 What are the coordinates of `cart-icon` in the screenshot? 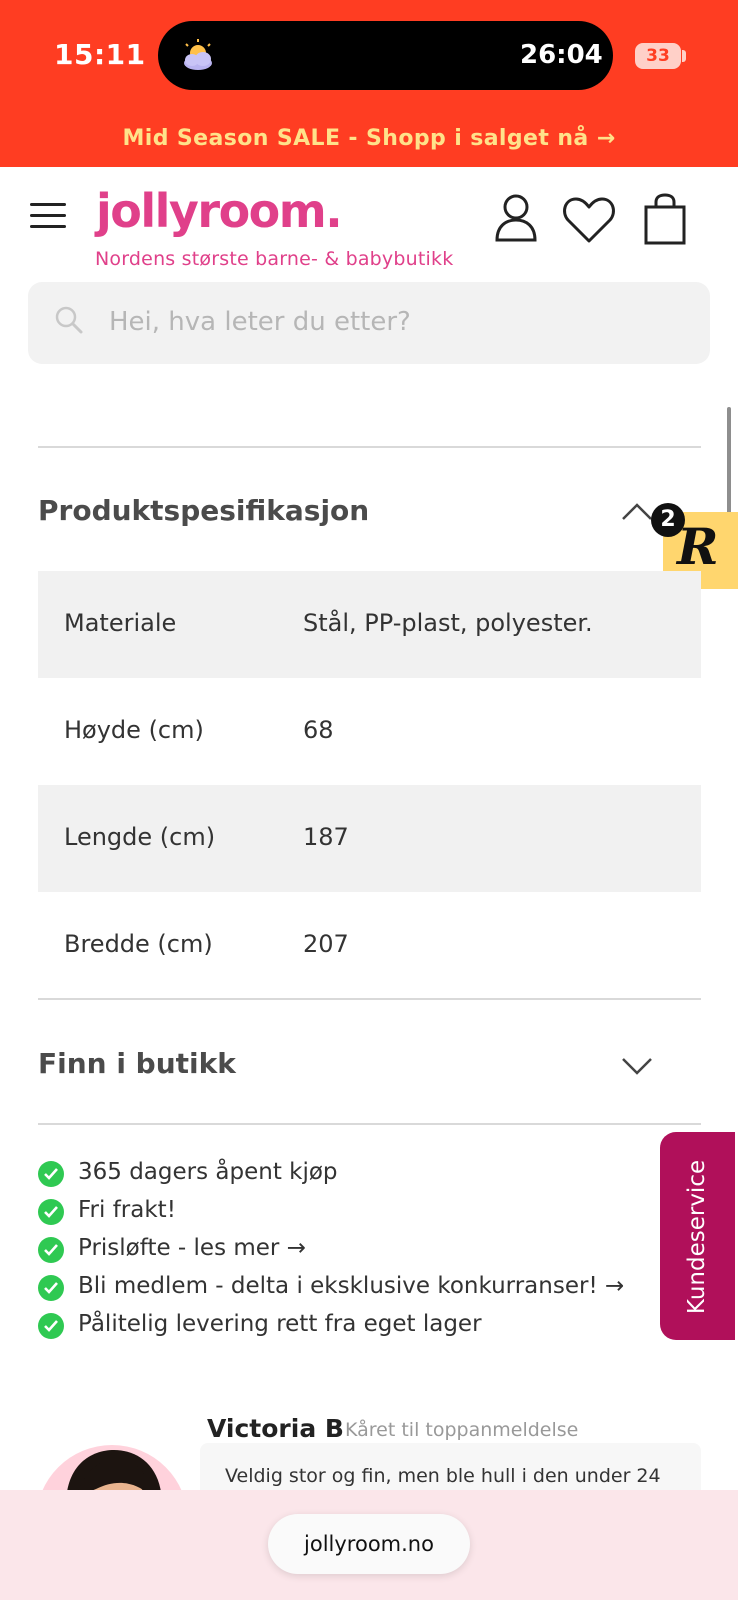 It's located at (665, 221).